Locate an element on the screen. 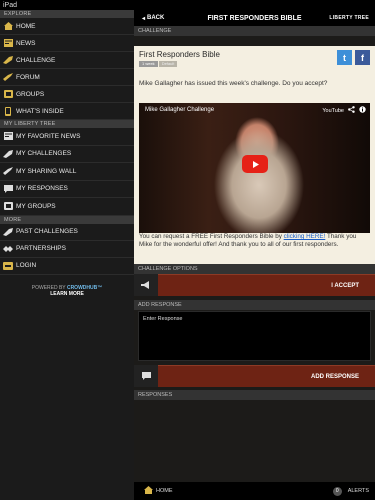  sidebar-item-past-challenges: PAST CHALLENGES is located at coordinates (67, 232).